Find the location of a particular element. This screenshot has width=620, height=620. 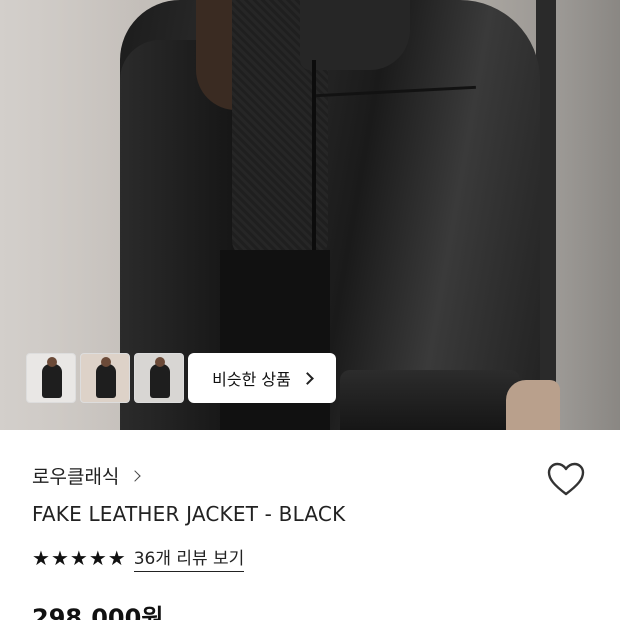

thumbnail-strip is located at coordinates (105, 378).